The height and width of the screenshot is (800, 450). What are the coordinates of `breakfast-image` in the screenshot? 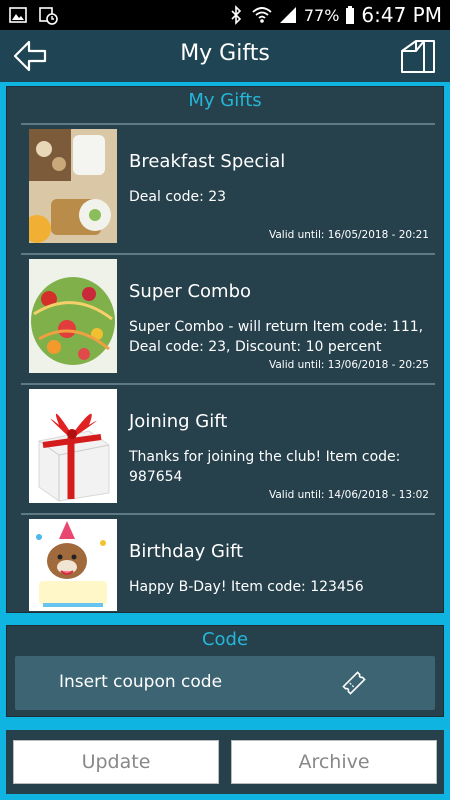 It's located at (73, 186).